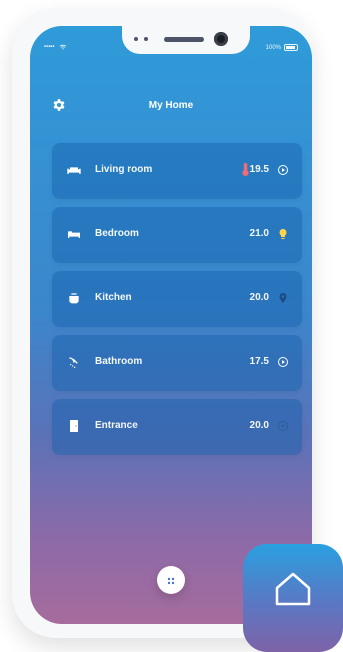 This screenshot has height=652, width=343. What do you see at coordinates (291, 47) in the screenshot?
I see `battery-icon` at bounding box center [291, 47].